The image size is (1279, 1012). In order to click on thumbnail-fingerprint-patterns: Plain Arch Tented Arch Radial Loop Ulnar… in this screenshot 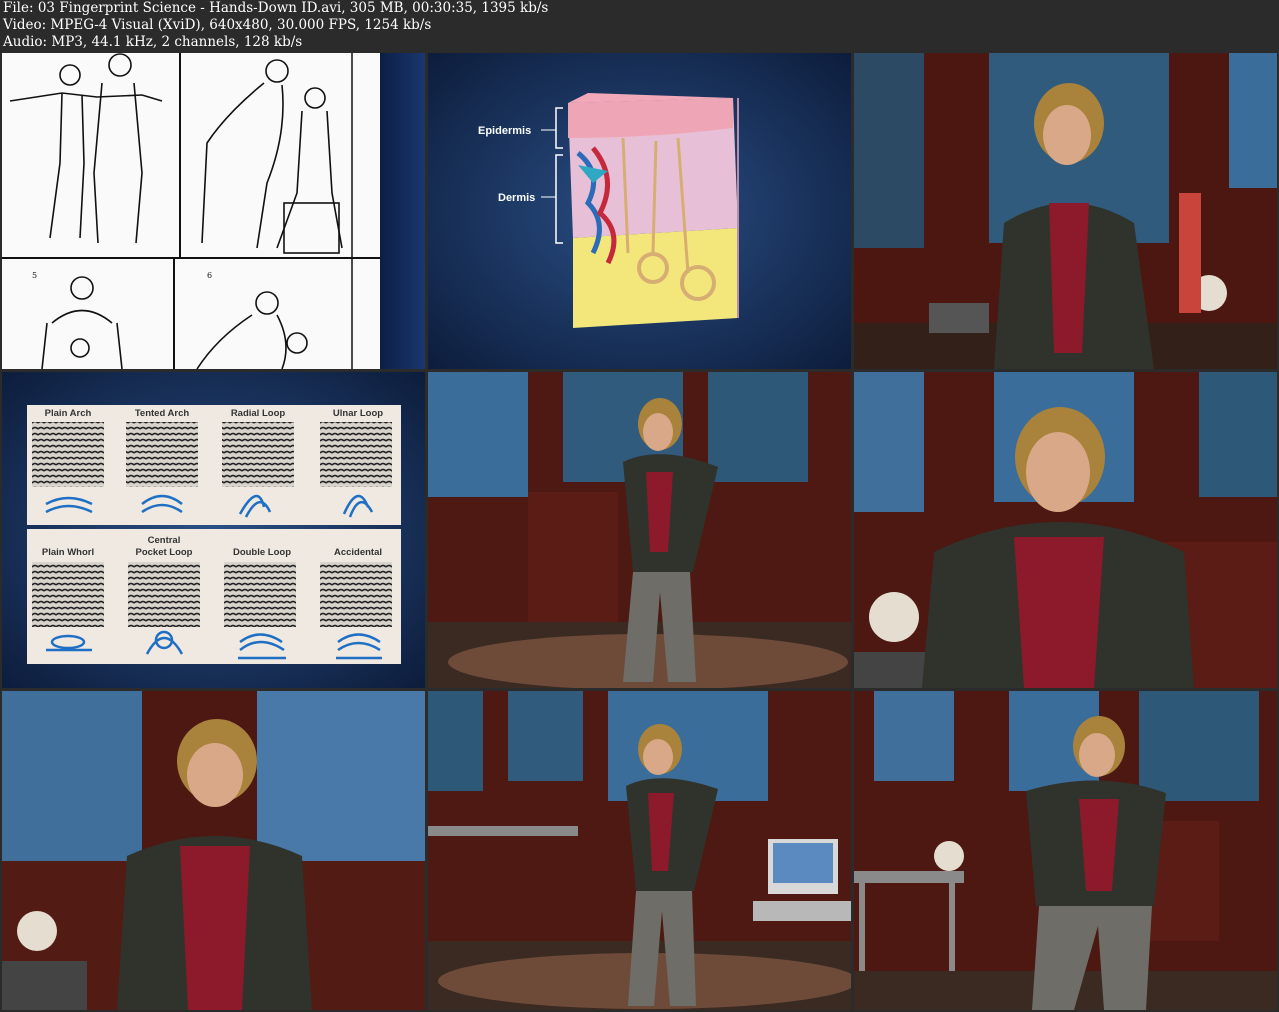, I will do `click(213, 530)`.